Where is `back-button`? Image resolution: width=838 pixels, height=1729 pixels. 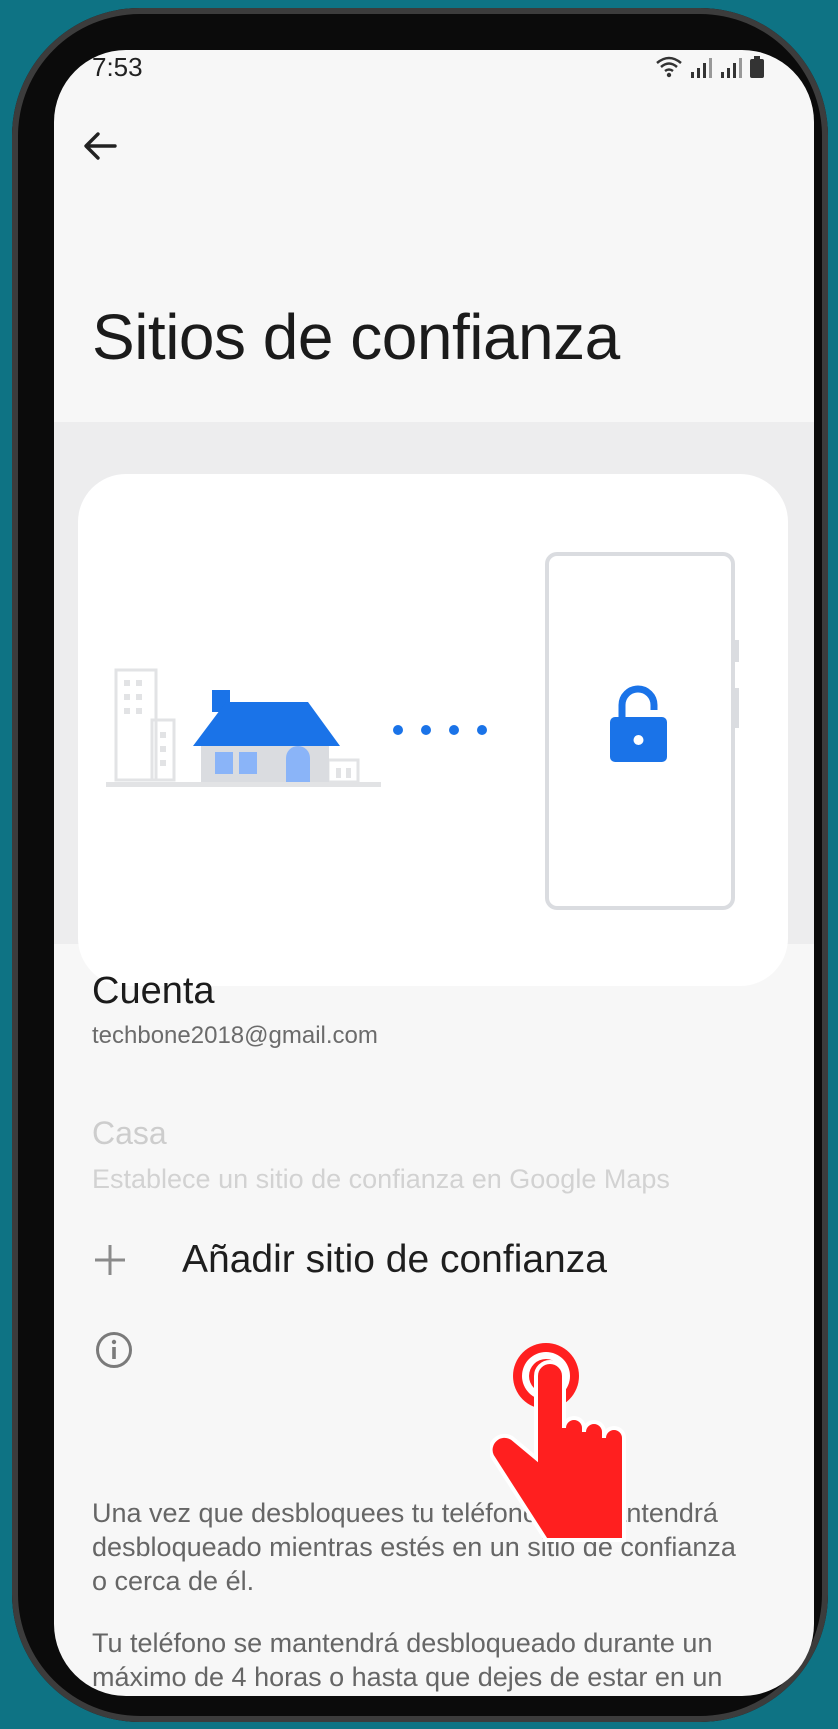
back-button is located at coordinates (100, 146).